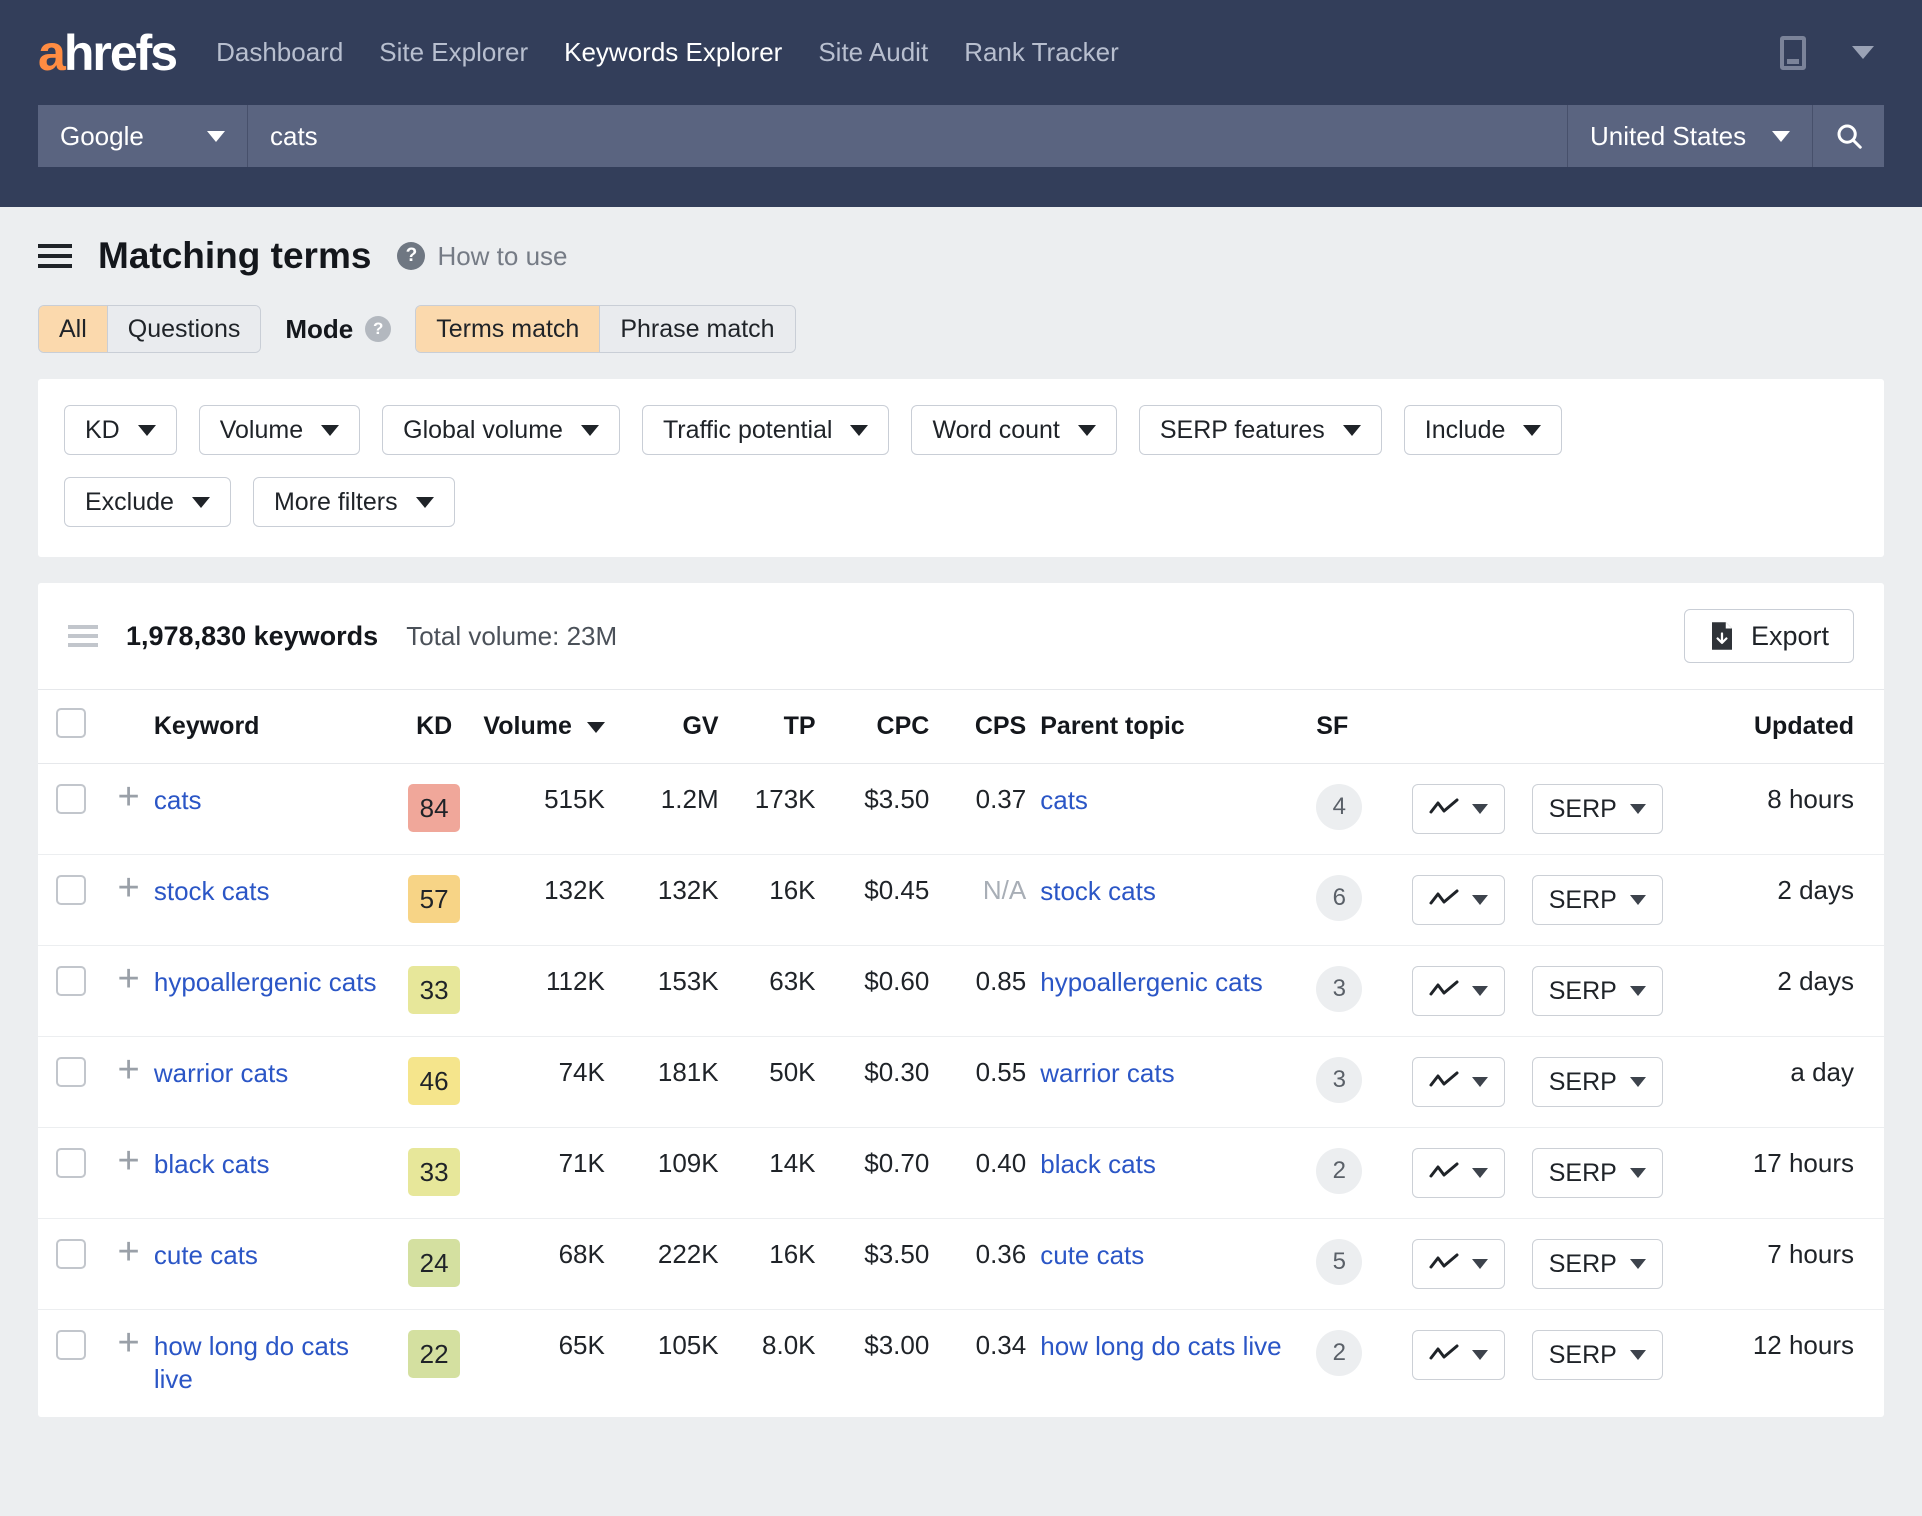 This screenshot has width=1922, height=1516. Describe the element at coordinates (108, 53) in the screenshot. I see `ahrefs-logo: ahrefs` at that location.